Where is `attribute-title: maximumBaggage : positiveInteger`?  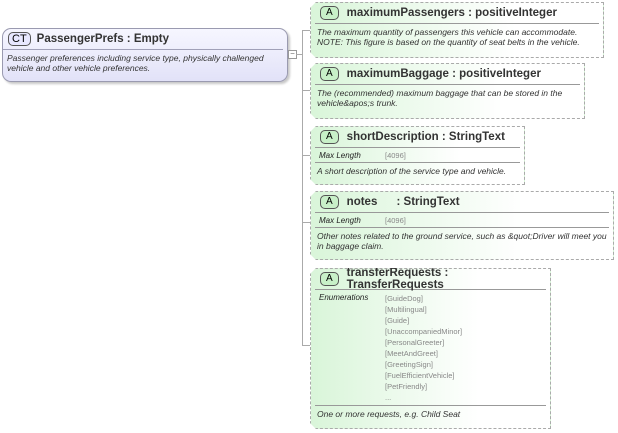
attribute-title: maximumBaggage : positiveInteger is located at coordinates (443, 74).